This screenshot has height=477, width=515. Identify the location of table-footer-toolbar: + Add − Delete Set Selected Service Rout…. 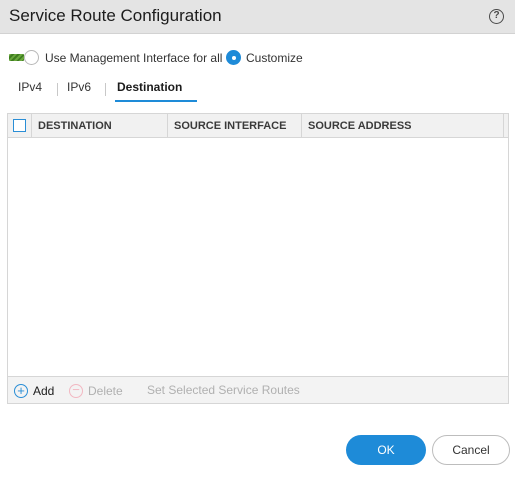
(258, 389).